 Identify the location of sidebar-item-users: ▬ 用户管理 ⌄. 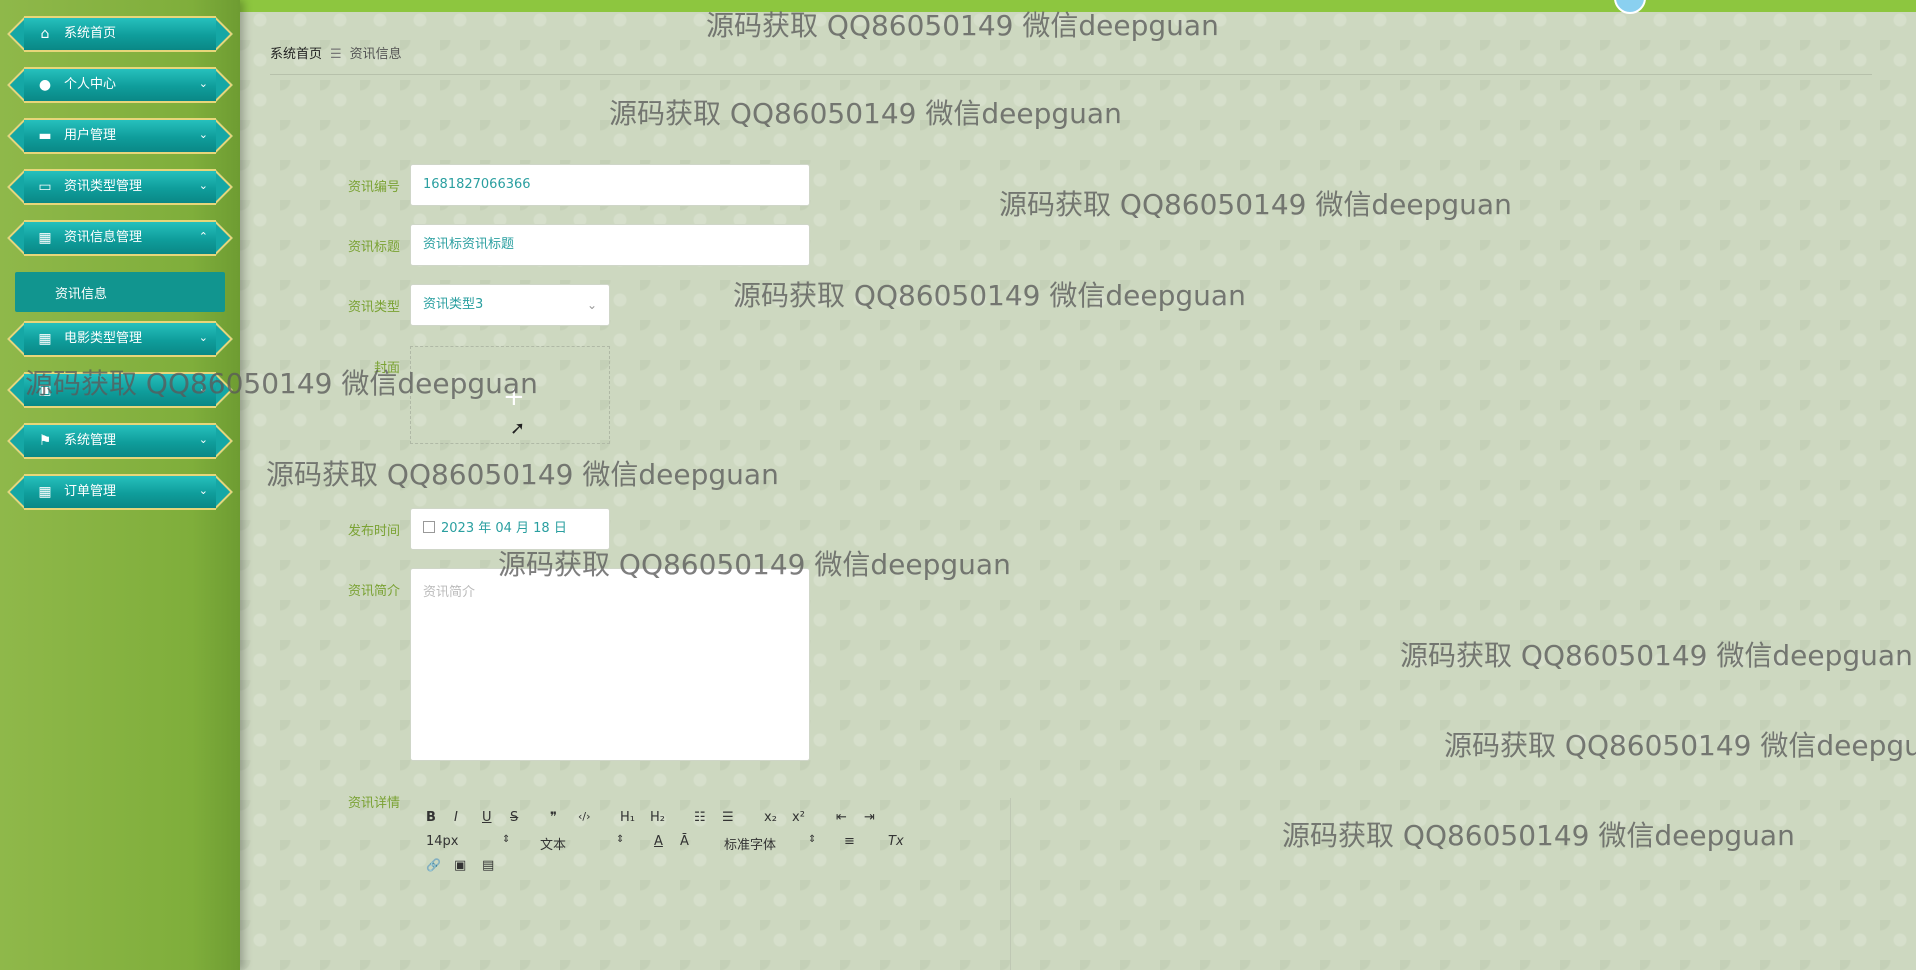
(120, 136).